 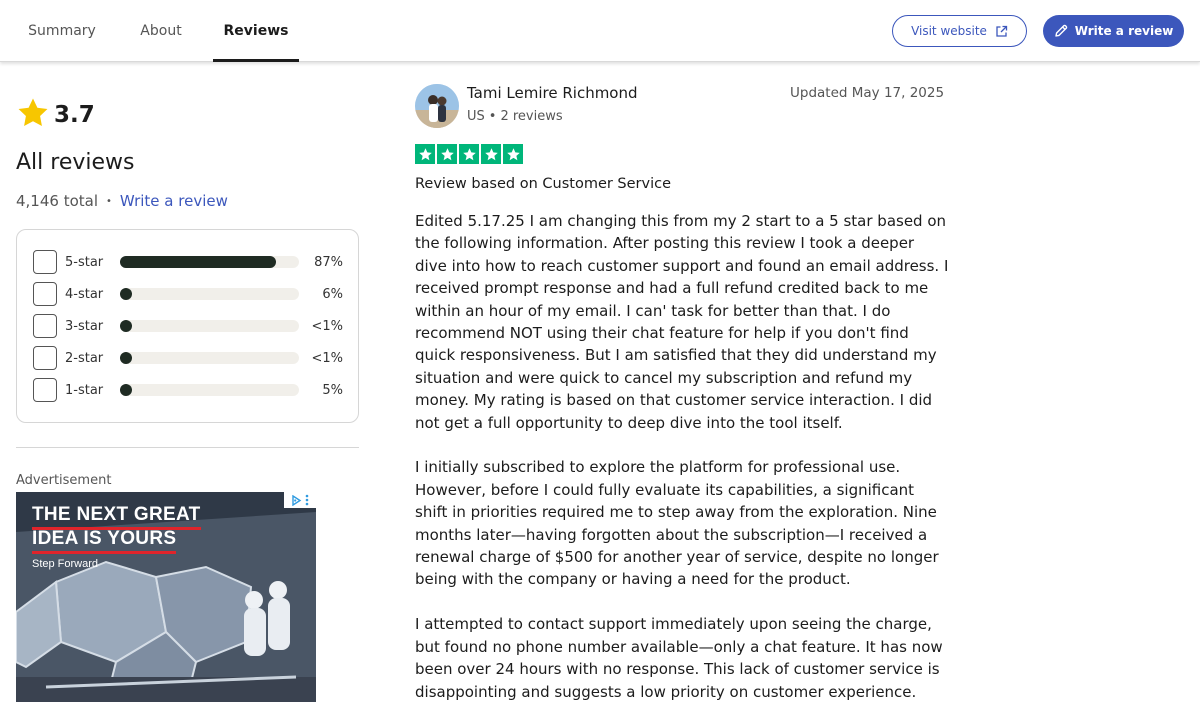 What do you see at coordinates (307, 501) in the screenshot?
I see `ad-menu-icon` at bounding box center [307, 501].